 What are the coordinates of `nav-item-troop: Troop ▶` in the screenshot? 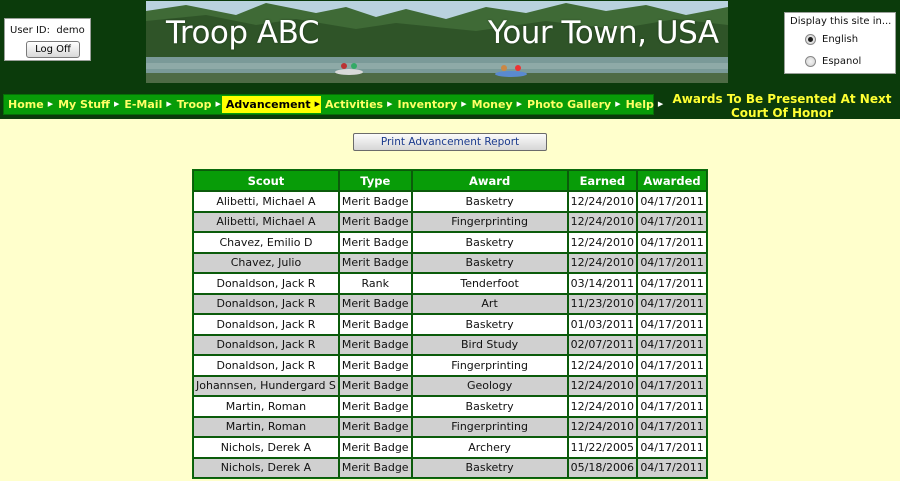 It's located at (197, 104).